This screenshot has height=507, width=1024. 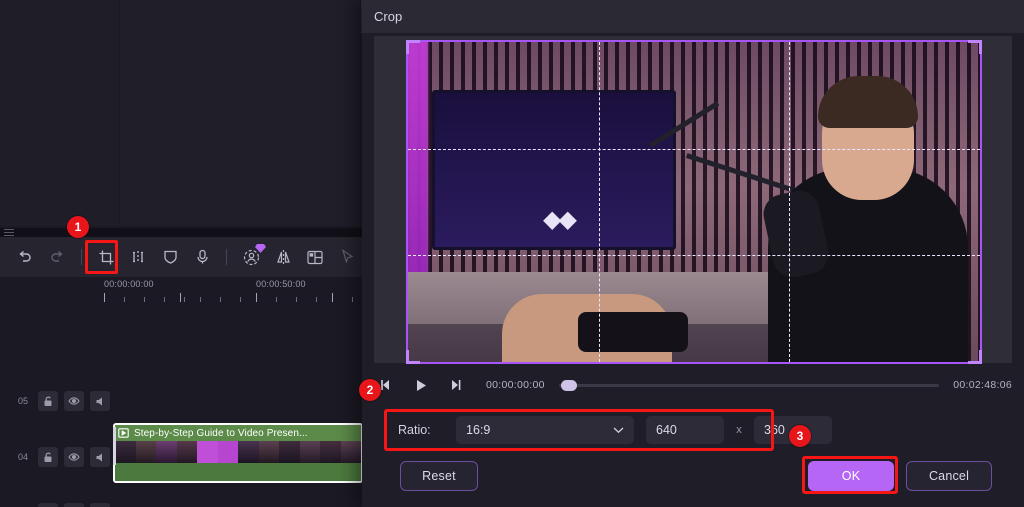 I want to click on ok-button-highlight, so click(x=850, y=475).